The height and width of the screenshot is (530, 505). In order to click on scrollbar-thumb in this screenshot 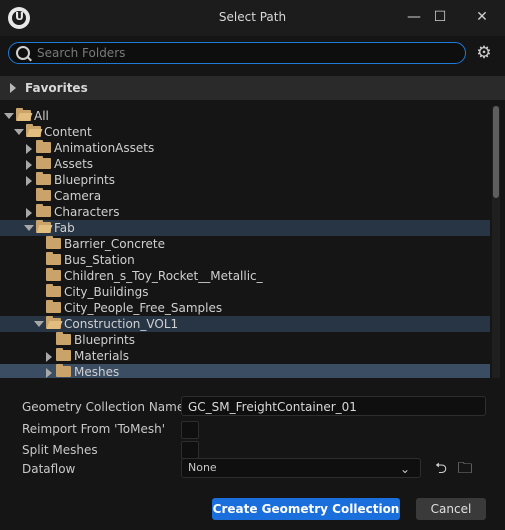, I will do `click(496, 152)`.